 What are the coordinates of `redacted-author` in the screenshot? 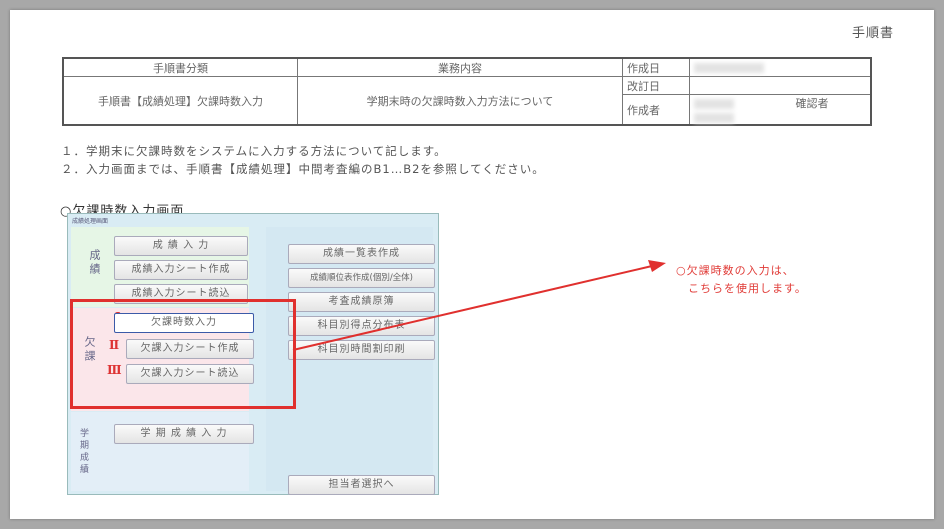 It's located at (714, 104).